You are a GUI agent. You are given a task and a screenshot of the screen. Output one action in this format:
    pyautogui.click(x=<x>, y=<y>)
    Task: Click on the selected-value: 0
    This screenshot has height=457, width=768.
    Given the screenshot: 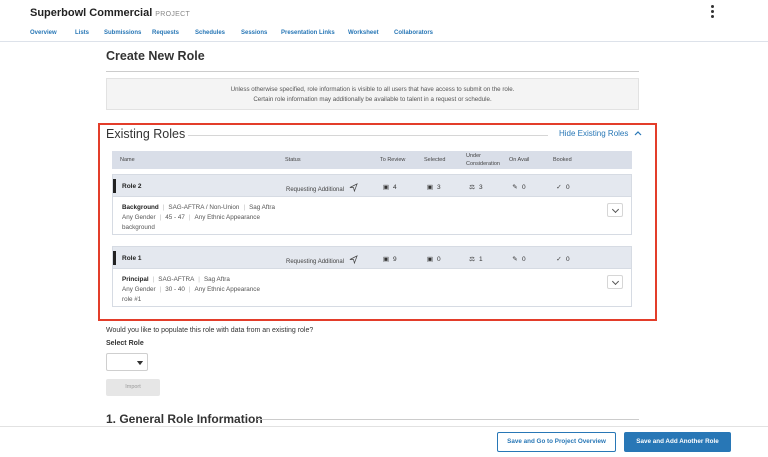 What is the action you would take?
    pyautogui.click(x=439, y=259)
    